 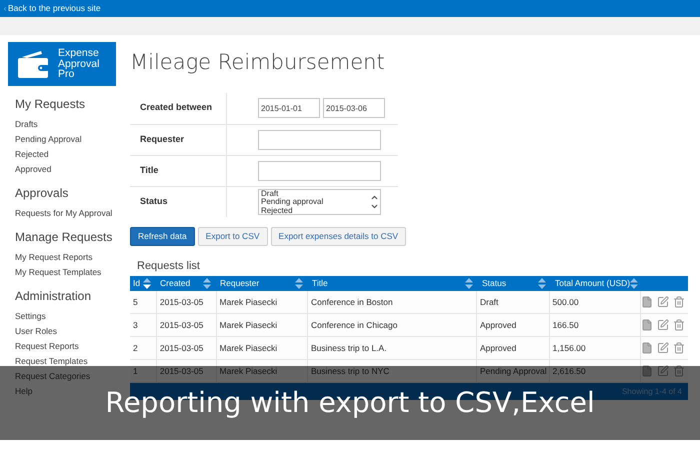 I want to click on sidebar-item: Request Reports, so click(x=72, y=346).